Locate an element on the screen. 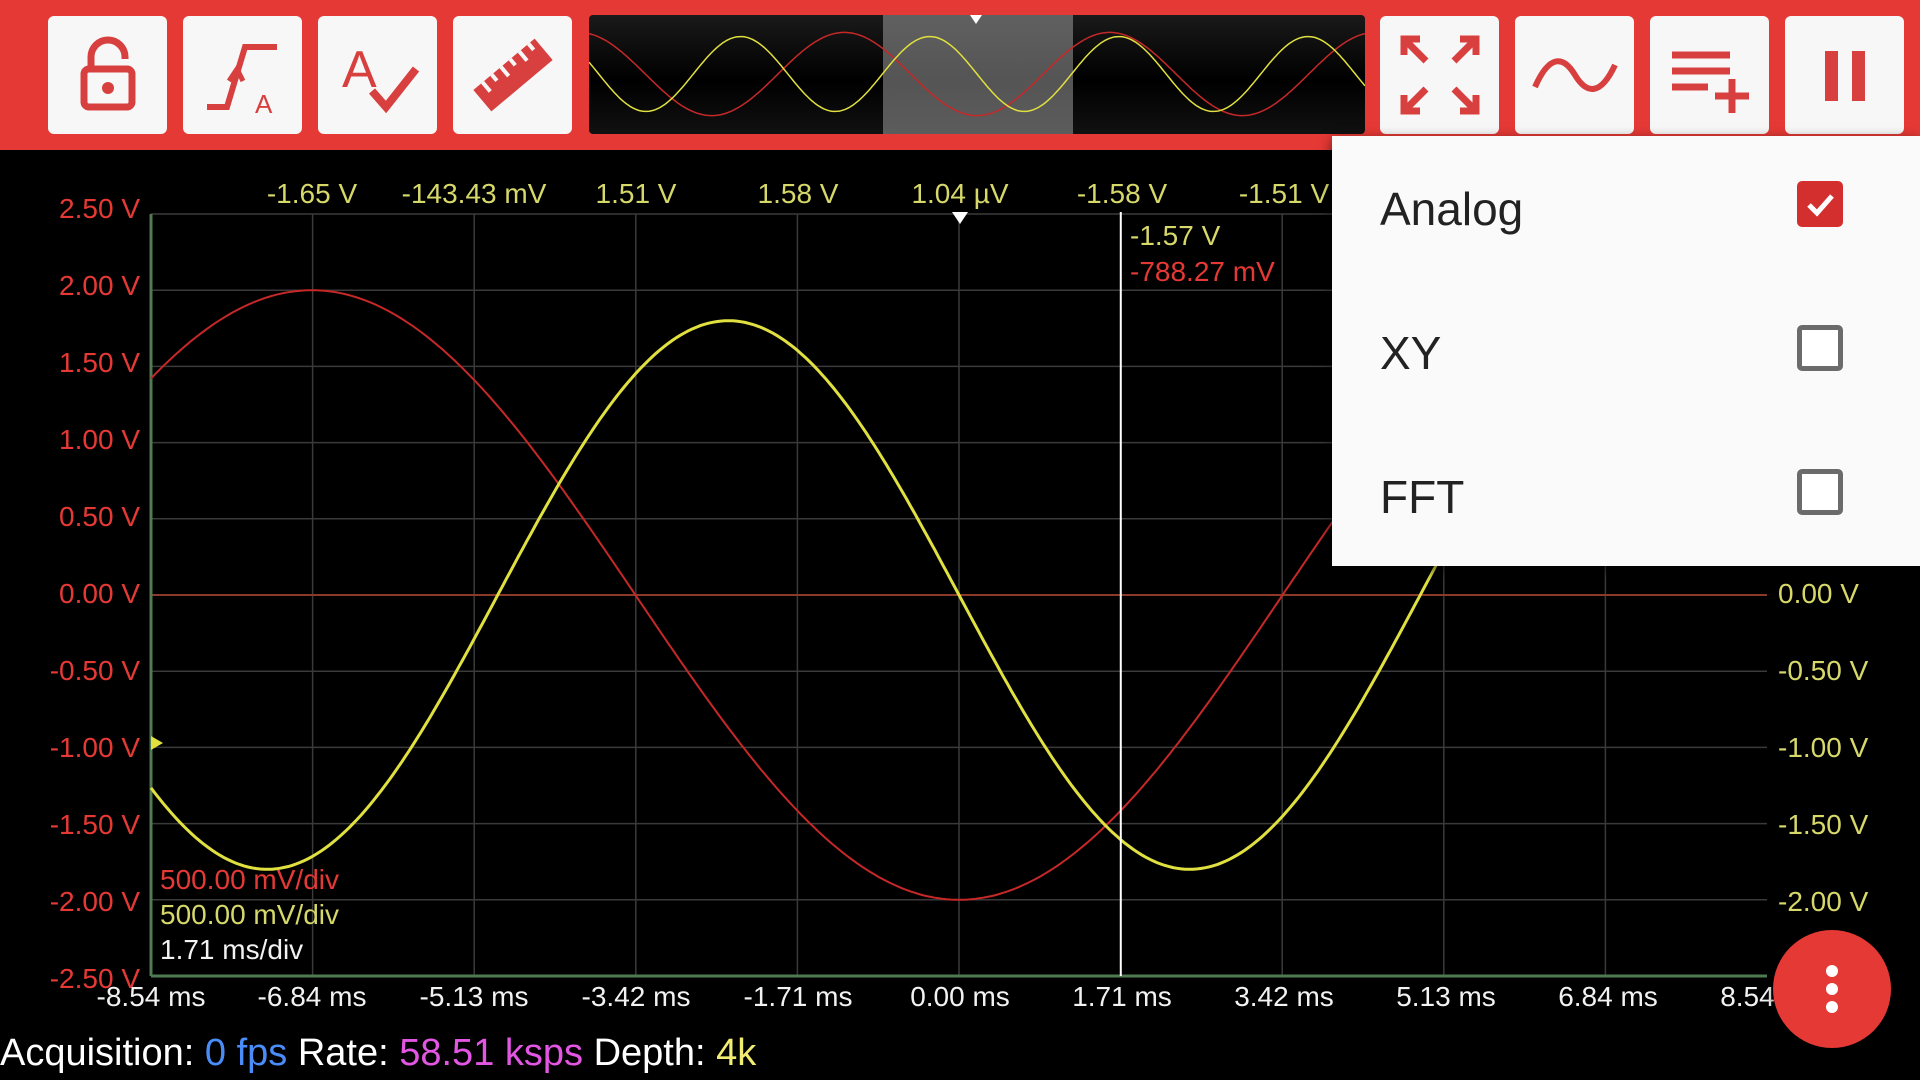 Image resolution: width=1920 pixels, height=1080 pixels. depth-label: Depth: is located at coordinates (649, 1053).